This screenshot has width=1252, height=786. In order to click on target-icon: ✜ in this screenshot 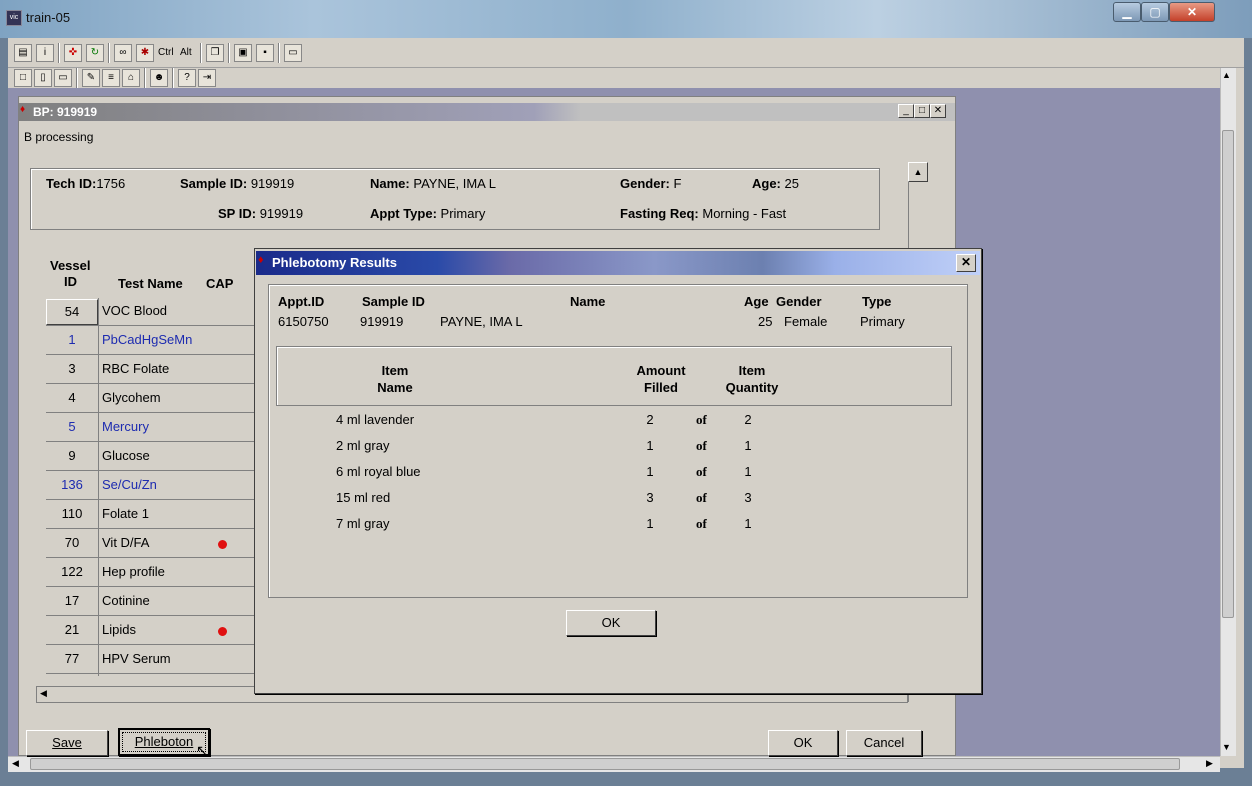, I will do `click(73, 53)`.